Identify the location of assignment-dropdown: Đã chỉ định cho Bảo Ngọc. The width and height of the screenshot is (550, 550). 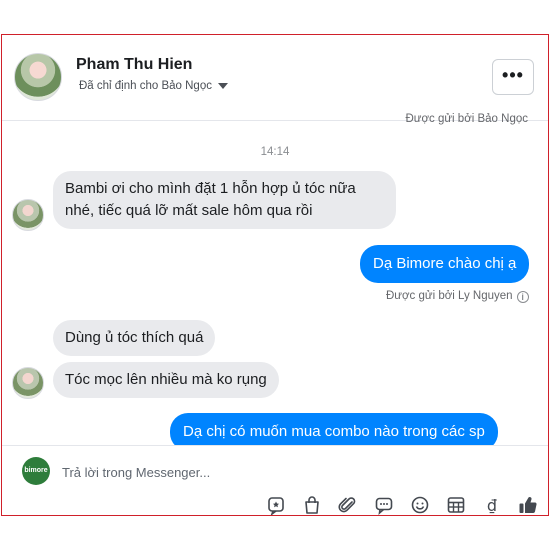
(153, 86).